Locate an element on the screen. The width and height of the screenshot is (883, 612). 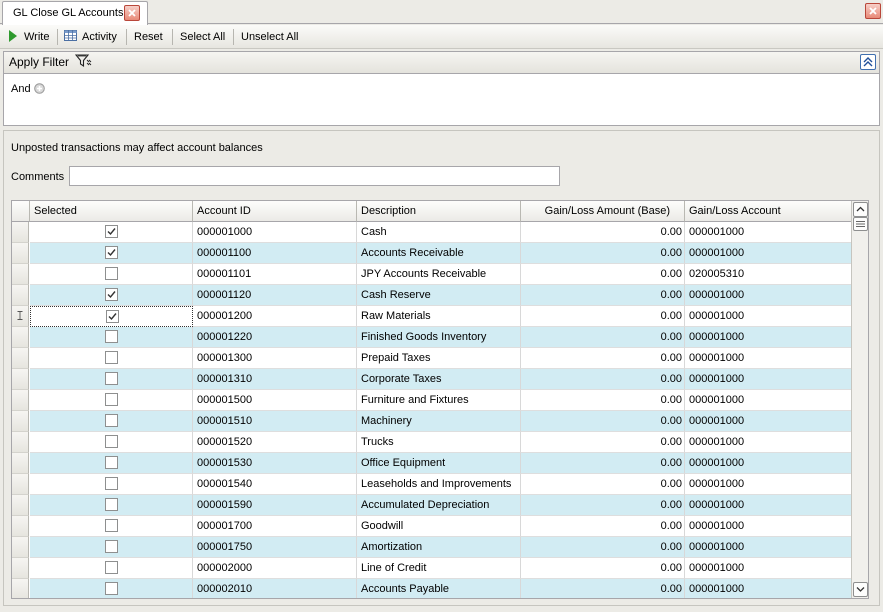
filter-logic-label: And is located at coordinates (21, 89).